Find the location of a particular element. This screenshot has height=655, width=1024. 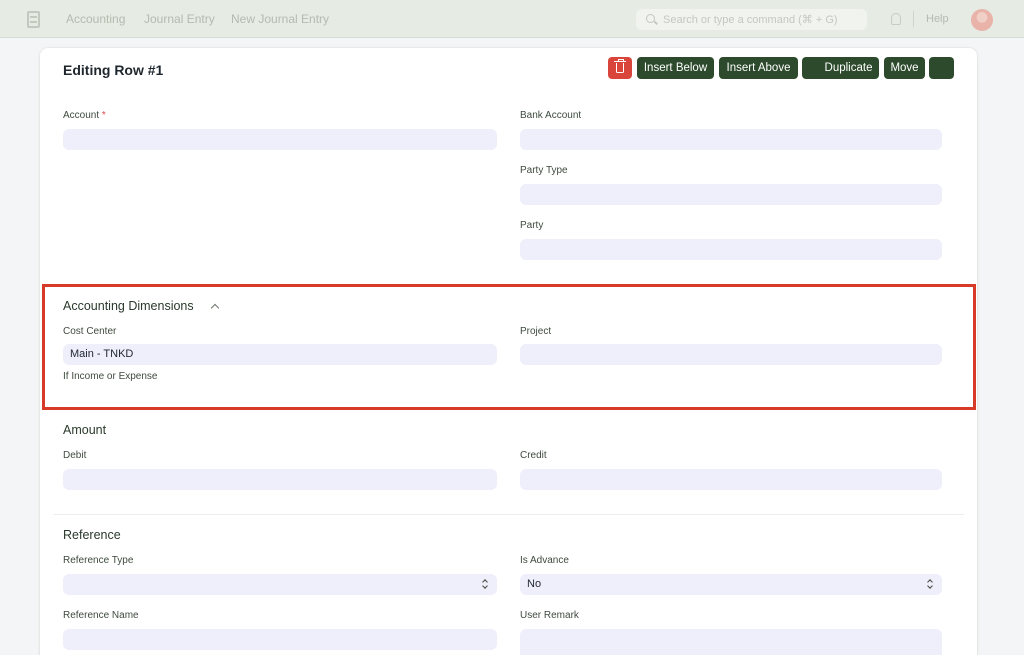

party-type-label: Party Type is located at coordinates (544, 170).